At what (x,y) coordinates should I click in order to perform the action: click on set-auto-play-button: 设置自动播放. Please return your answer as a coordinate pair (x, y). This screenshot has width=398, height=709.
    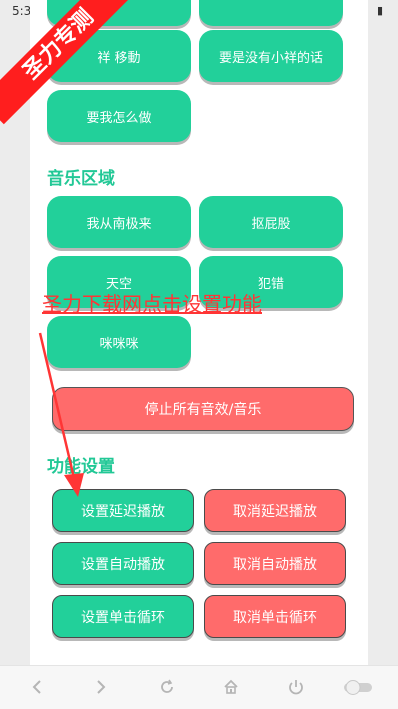
    Looking at the image, I should click on (123, 563).